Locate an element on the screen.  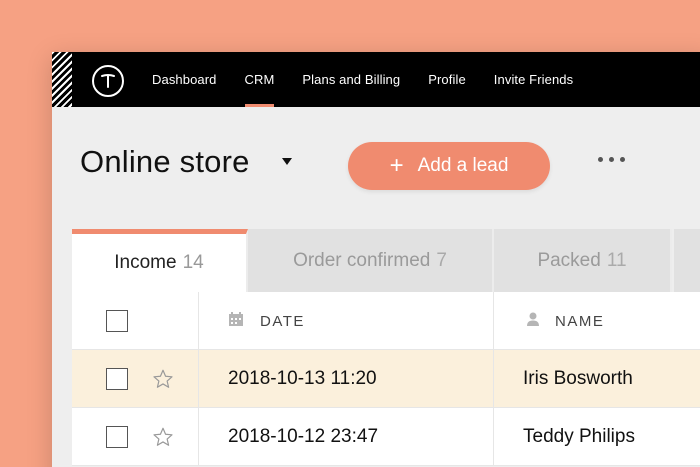
nav-item-invite-friends: Invite Friends is located at coordinates (533, 79).